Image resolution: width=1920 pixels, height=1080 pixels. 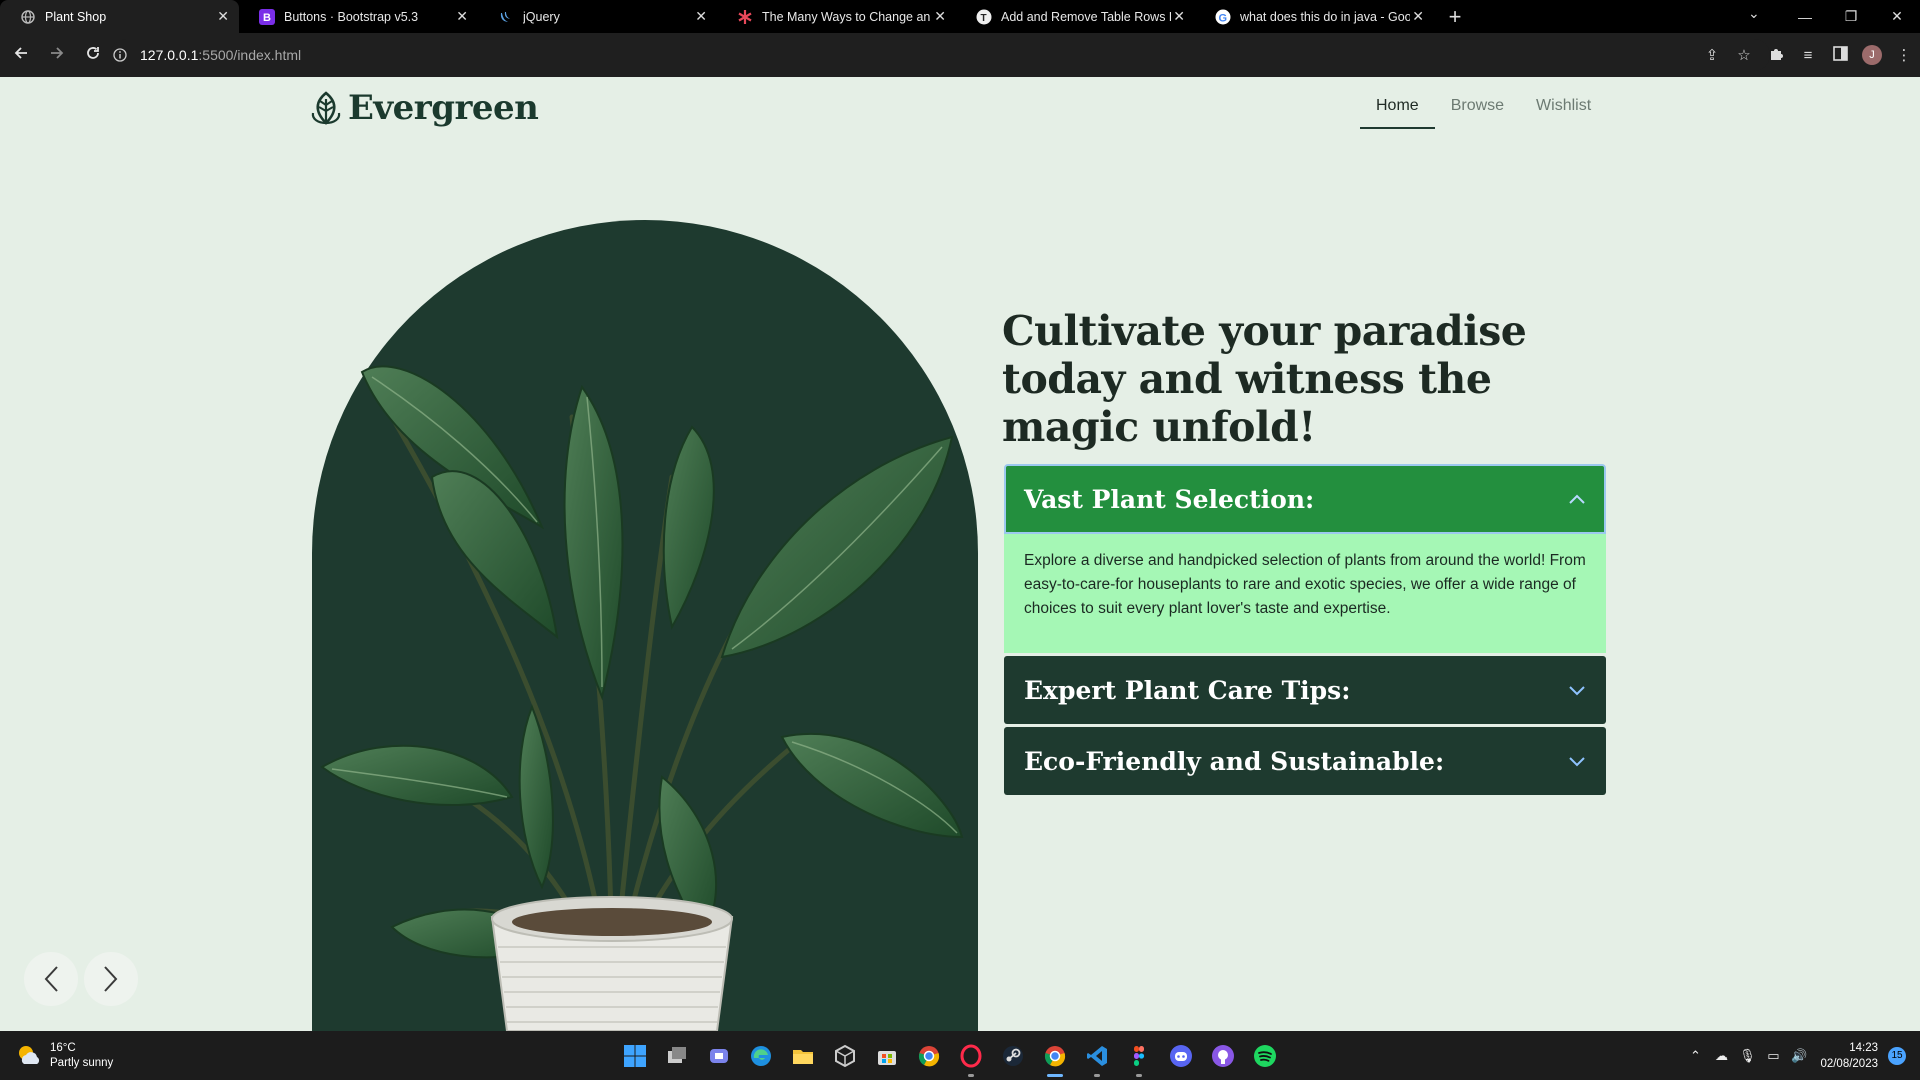 What do you see at coordinates (169, 55) in the screenshot?
I see `url-host: 127.0.0.1` at bounding box center [169, 55].